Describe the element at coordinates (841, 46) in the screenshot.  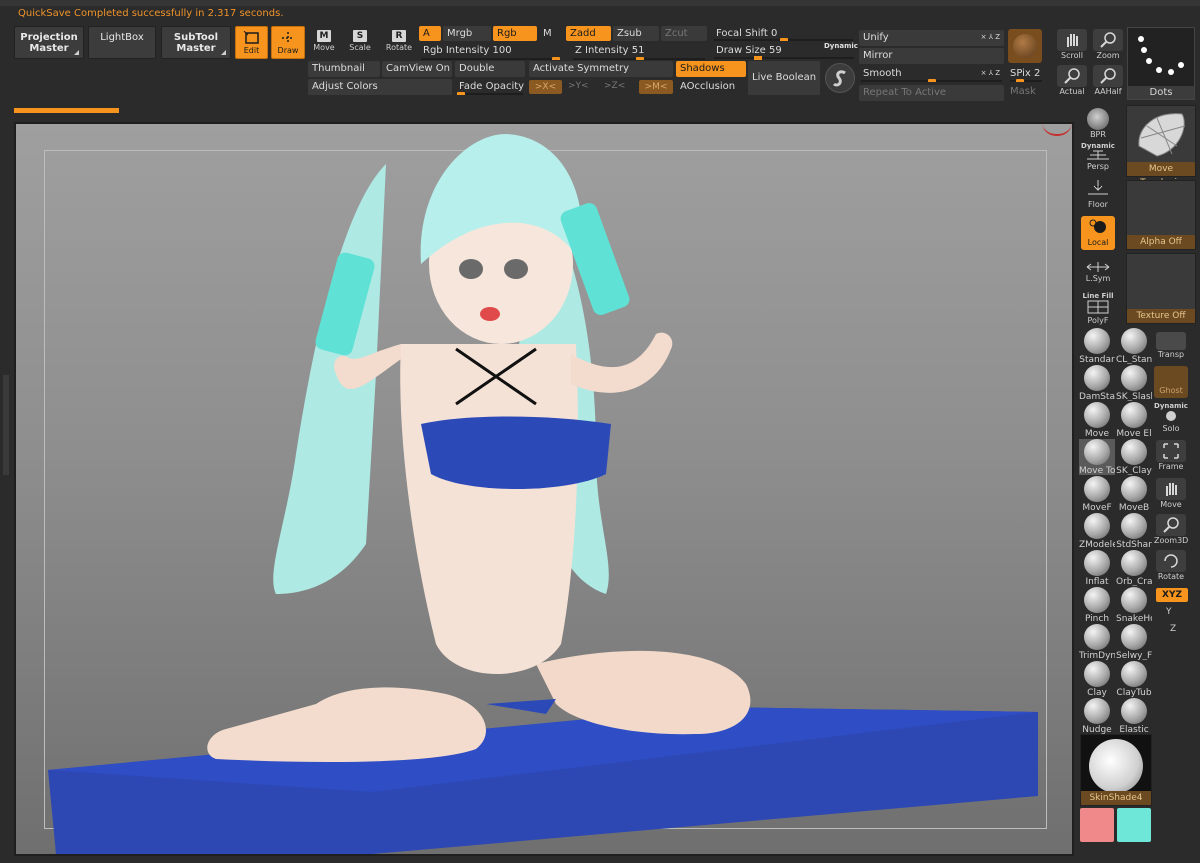
I see `dynamic-label: Dynamic` at that location.